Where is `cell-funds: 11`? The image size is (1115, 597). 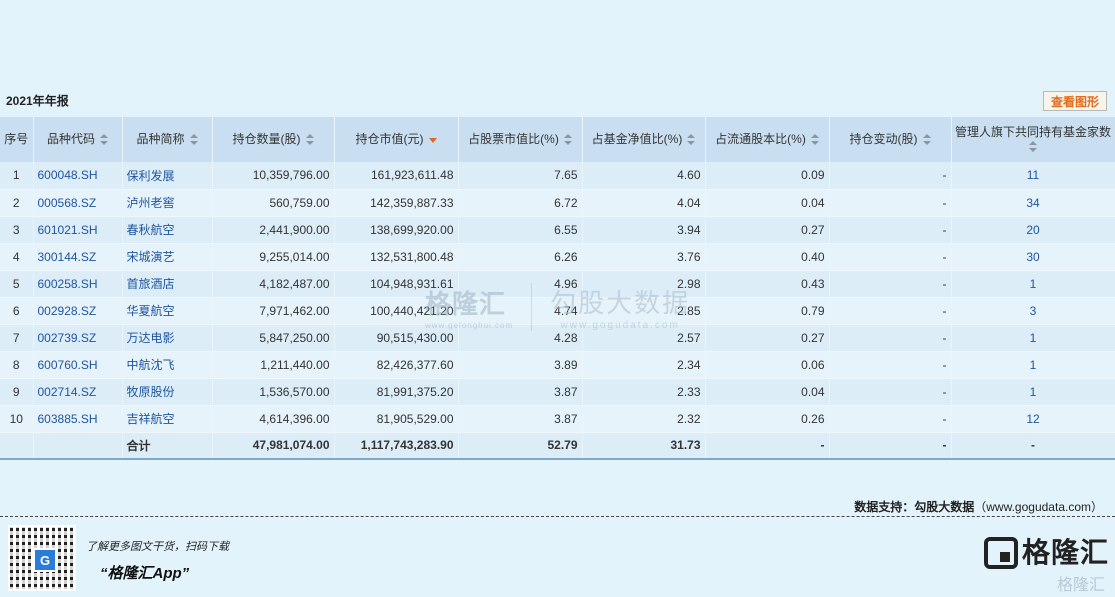
cell-funds: 11 is located at coordinates (1033, 176).